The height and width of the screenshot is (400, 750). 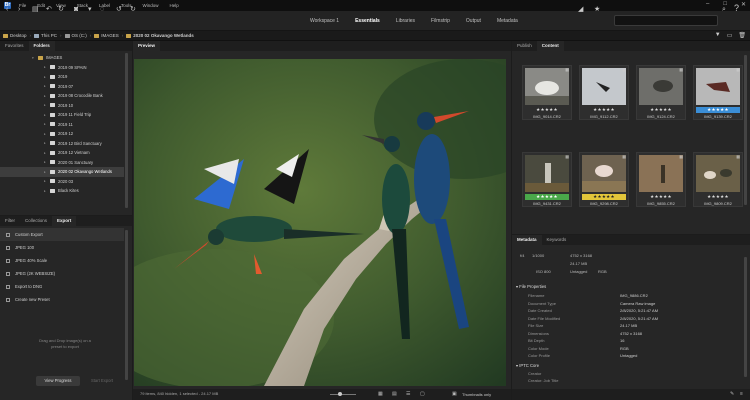 I want to click on preset-custom-export: Custom Export, so click(x=62, y=234).